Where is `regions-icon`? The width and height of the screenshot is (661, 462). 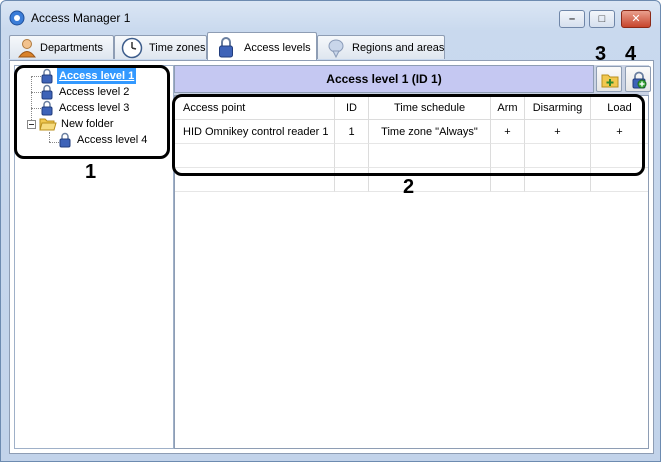 regions-icon is located at coordinates (336, 48).